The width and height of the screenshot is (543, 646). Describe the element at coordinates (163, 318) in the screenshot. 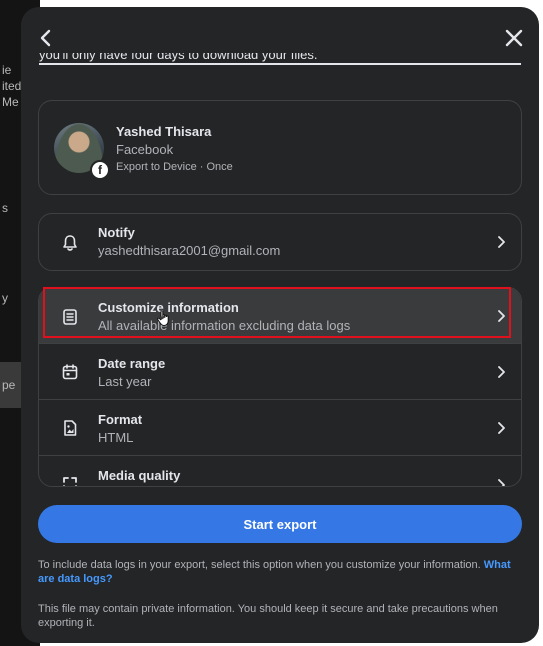

I see `hand-cursor-icon` at that location.